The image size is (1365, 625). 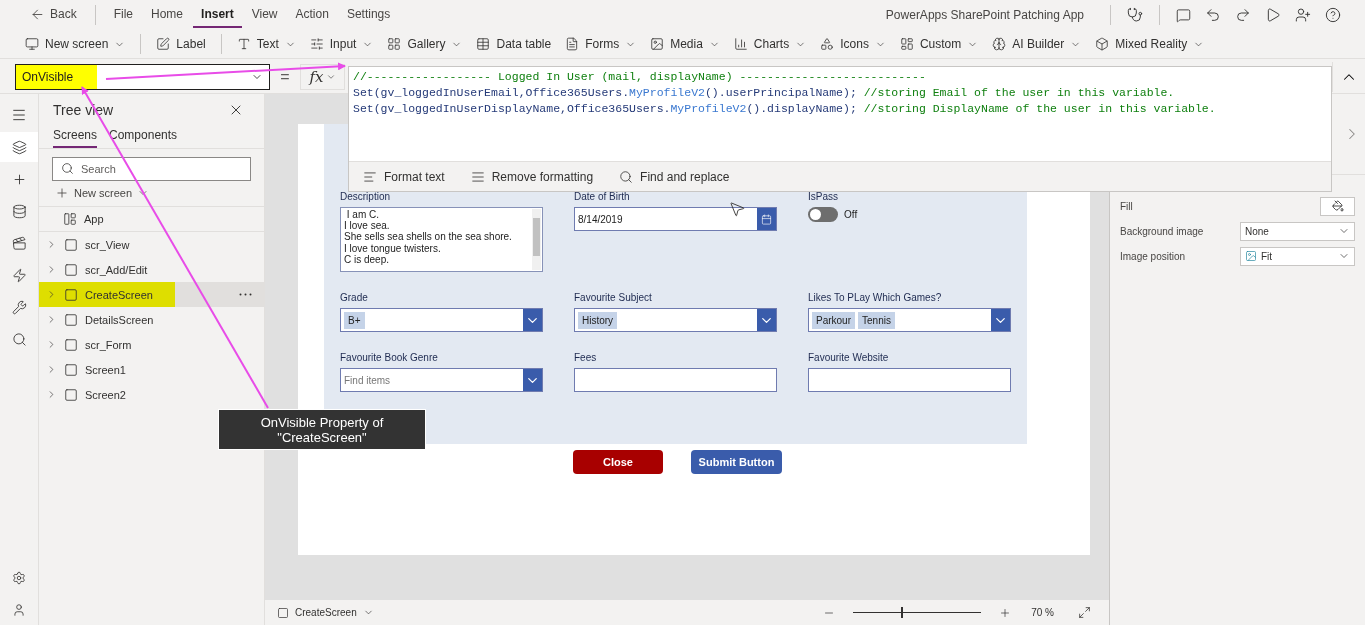 I want to click on property-dropdown: OnVisible, so click(x=142, y=77).